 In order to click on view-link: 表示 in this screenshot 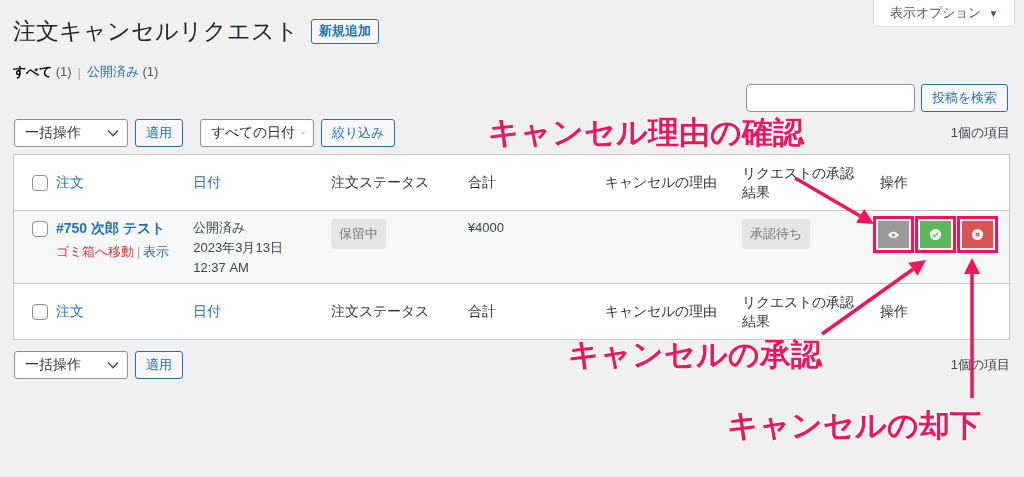, I will do `click(156, 251)`.